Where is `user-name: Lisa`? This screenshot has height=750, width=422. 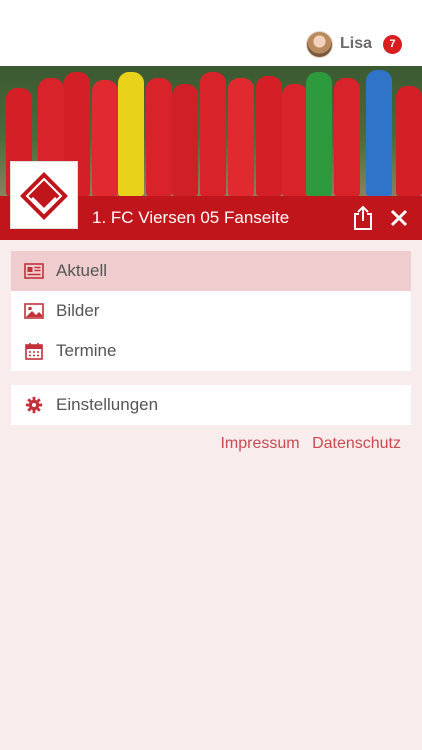
user-name: Lisa is located at coordinates (356, 44).